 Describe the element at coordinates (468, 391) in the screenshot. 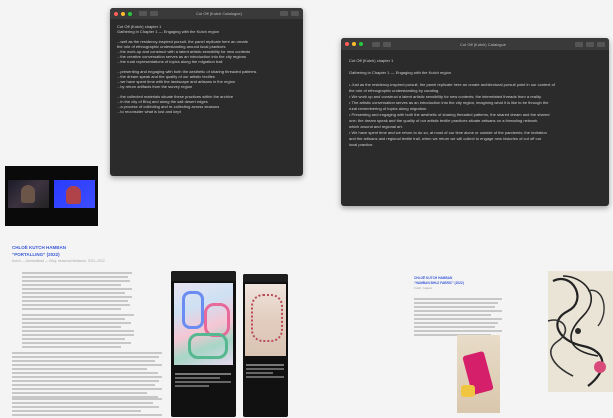

I see `fabric-piece` at that location.